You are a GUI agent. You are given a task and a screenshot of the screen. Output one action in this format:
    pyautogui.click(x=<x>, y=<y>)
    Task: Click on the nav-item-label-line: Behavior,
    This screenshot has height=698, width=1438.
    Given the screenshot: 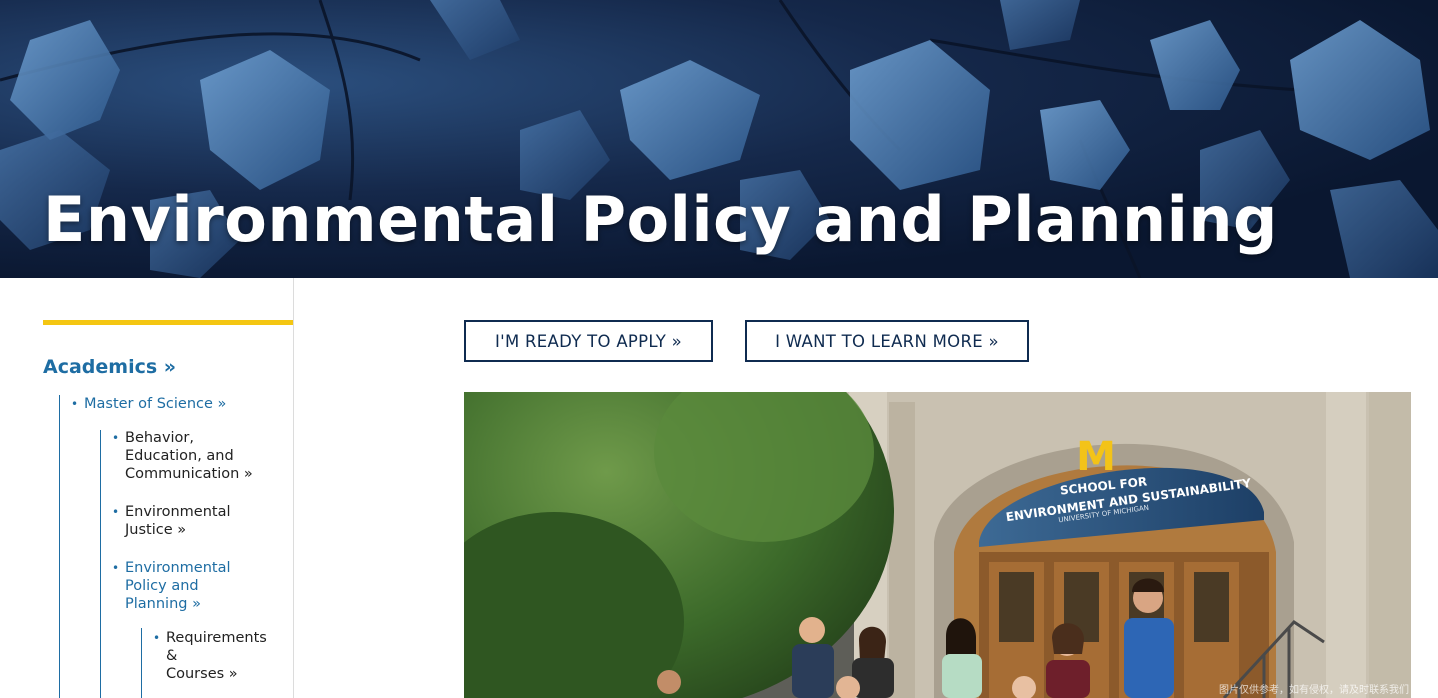 What is the action you would take?
    pyautogui.click(x=159, y=438)
    